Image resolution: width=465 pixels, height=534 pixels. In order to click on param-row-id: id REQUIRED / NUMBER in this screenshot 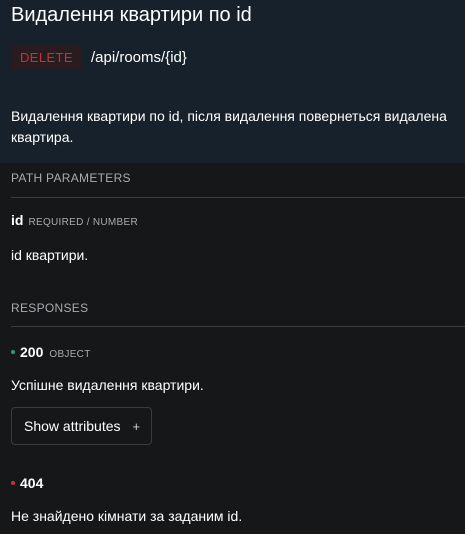, I will do `click(74, 220)`.